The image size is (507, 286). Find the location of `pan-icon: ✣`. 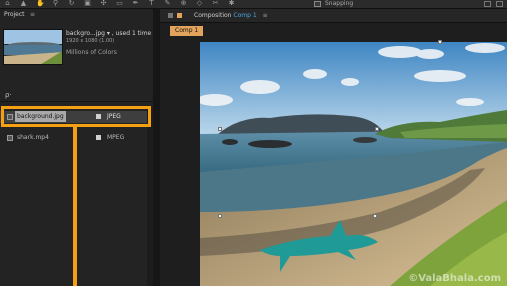

pan-icon: ✣ is located at coordinates (103, 3).